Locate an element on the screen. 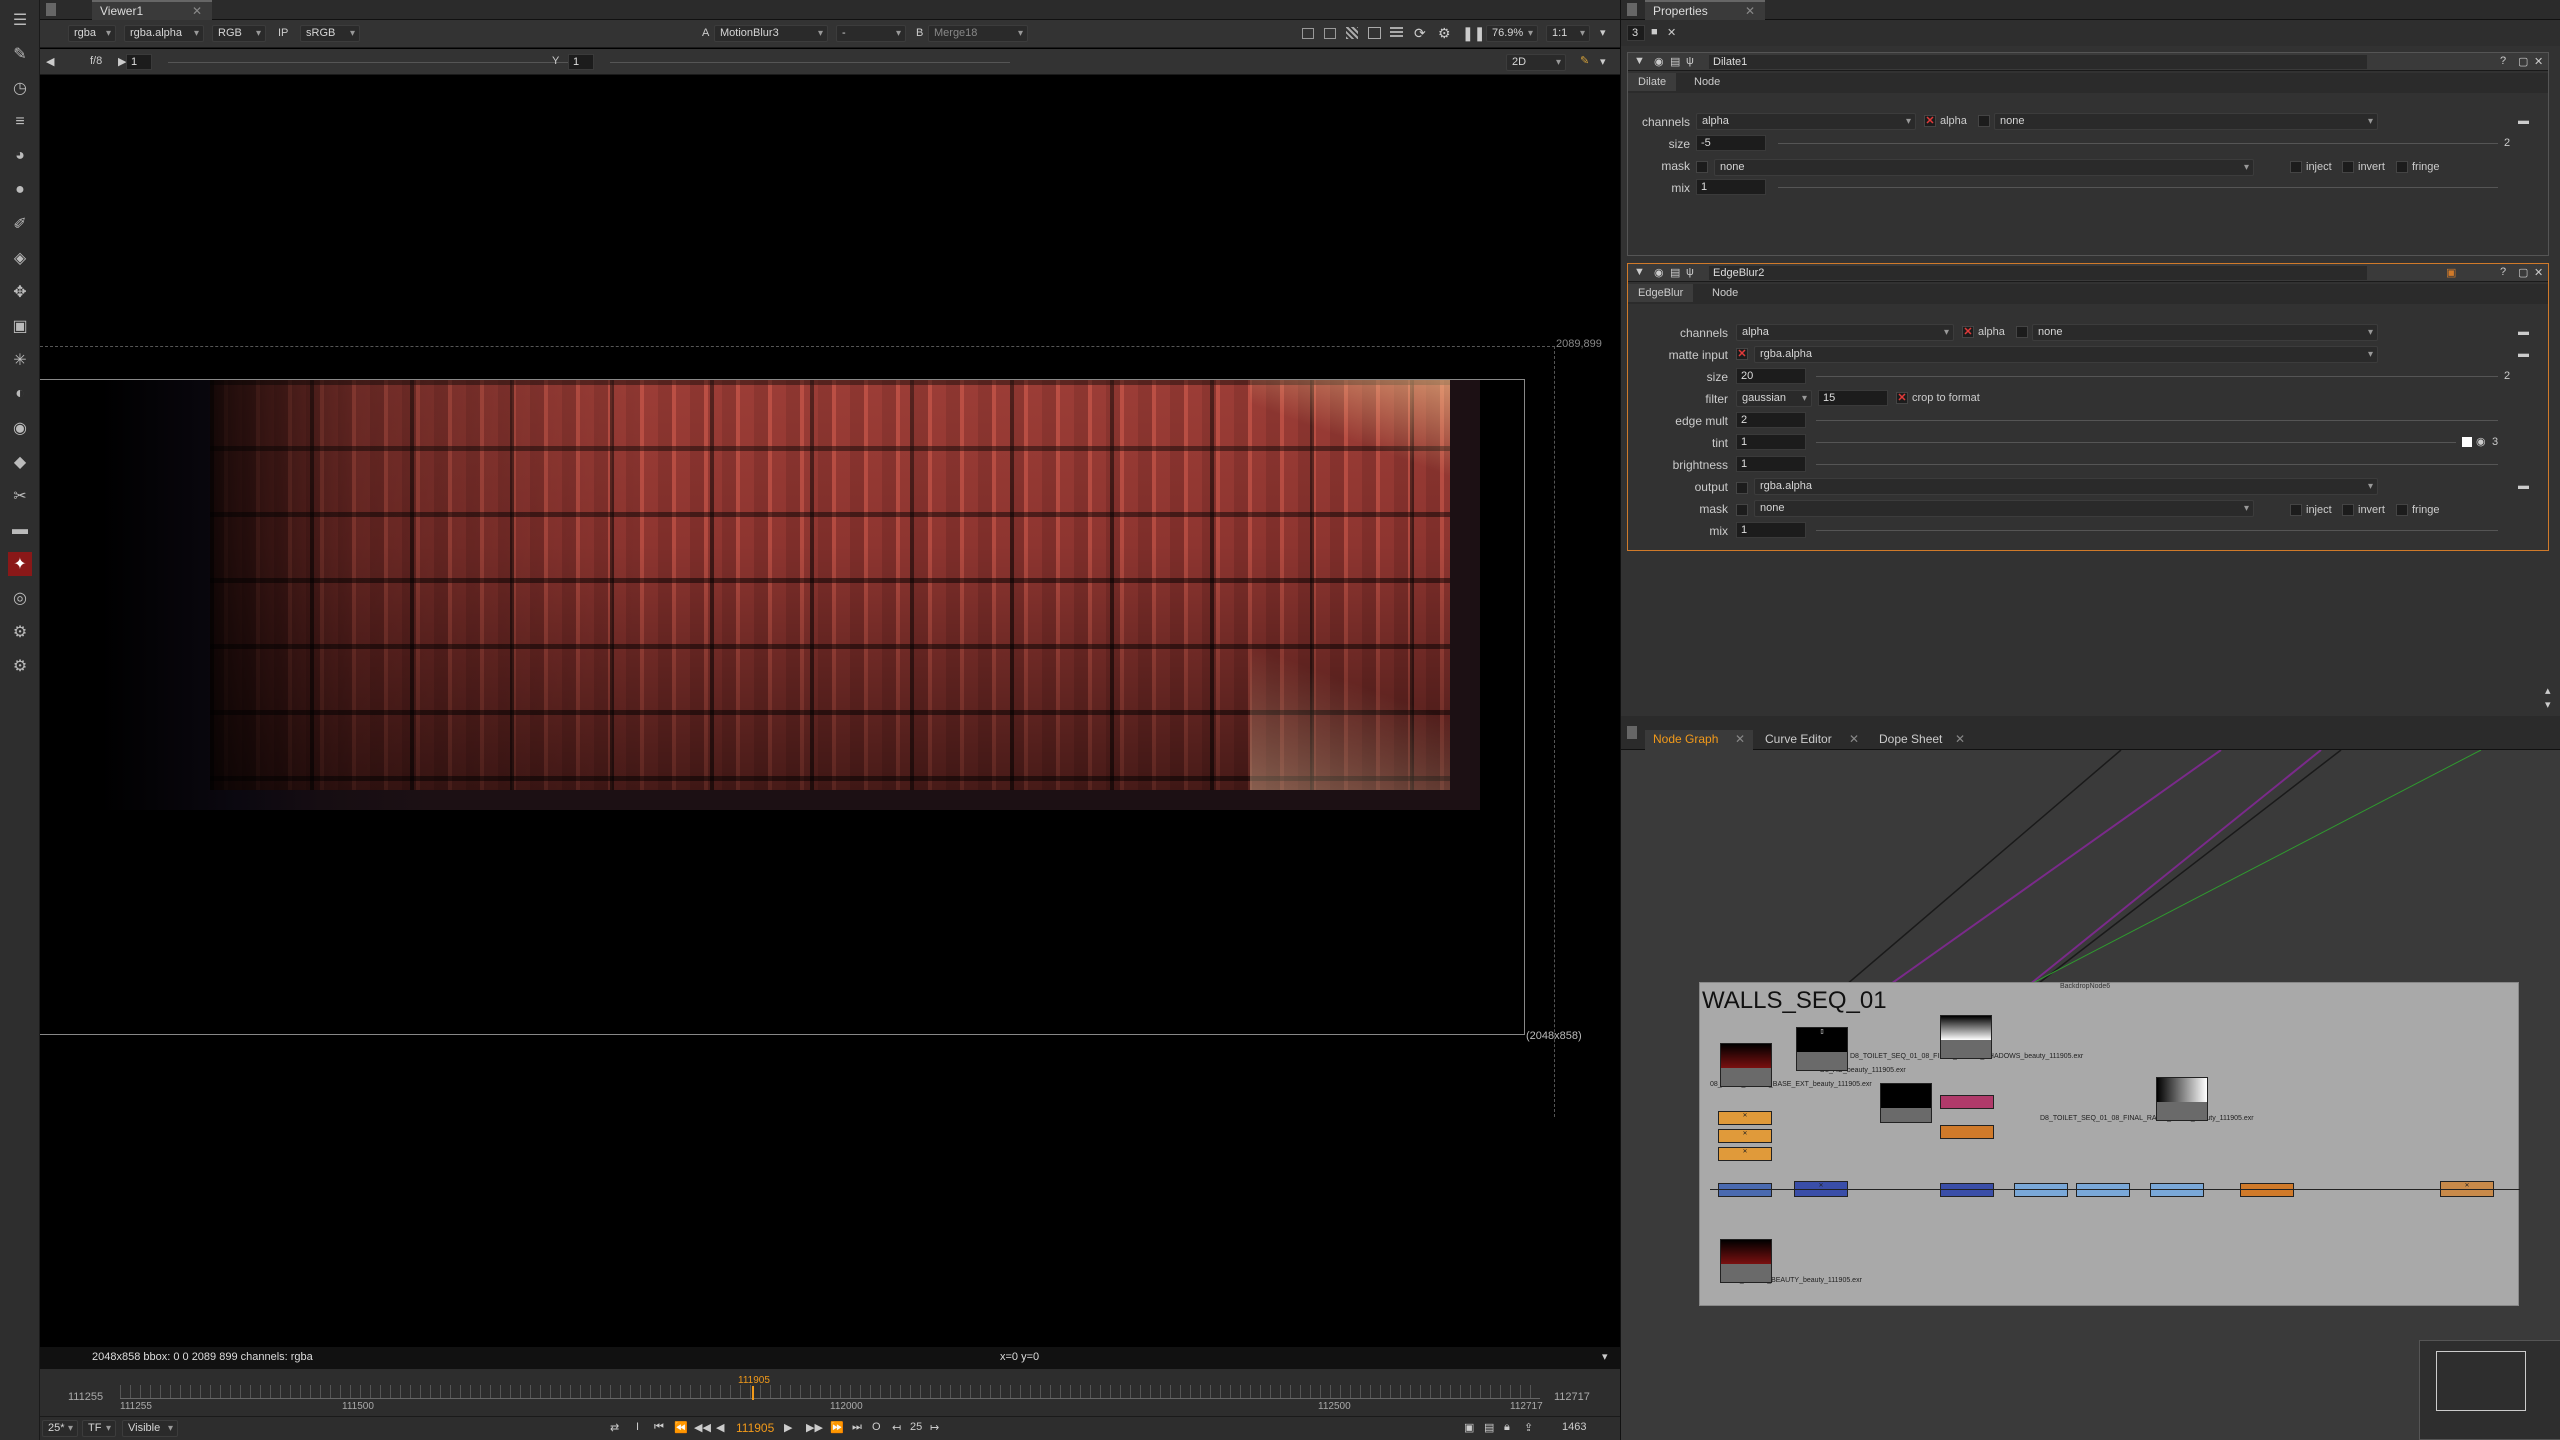 This screenshot has width=2560, height=1440. clear-panels-icon: ✕ is located at coordinates (1671, 32).